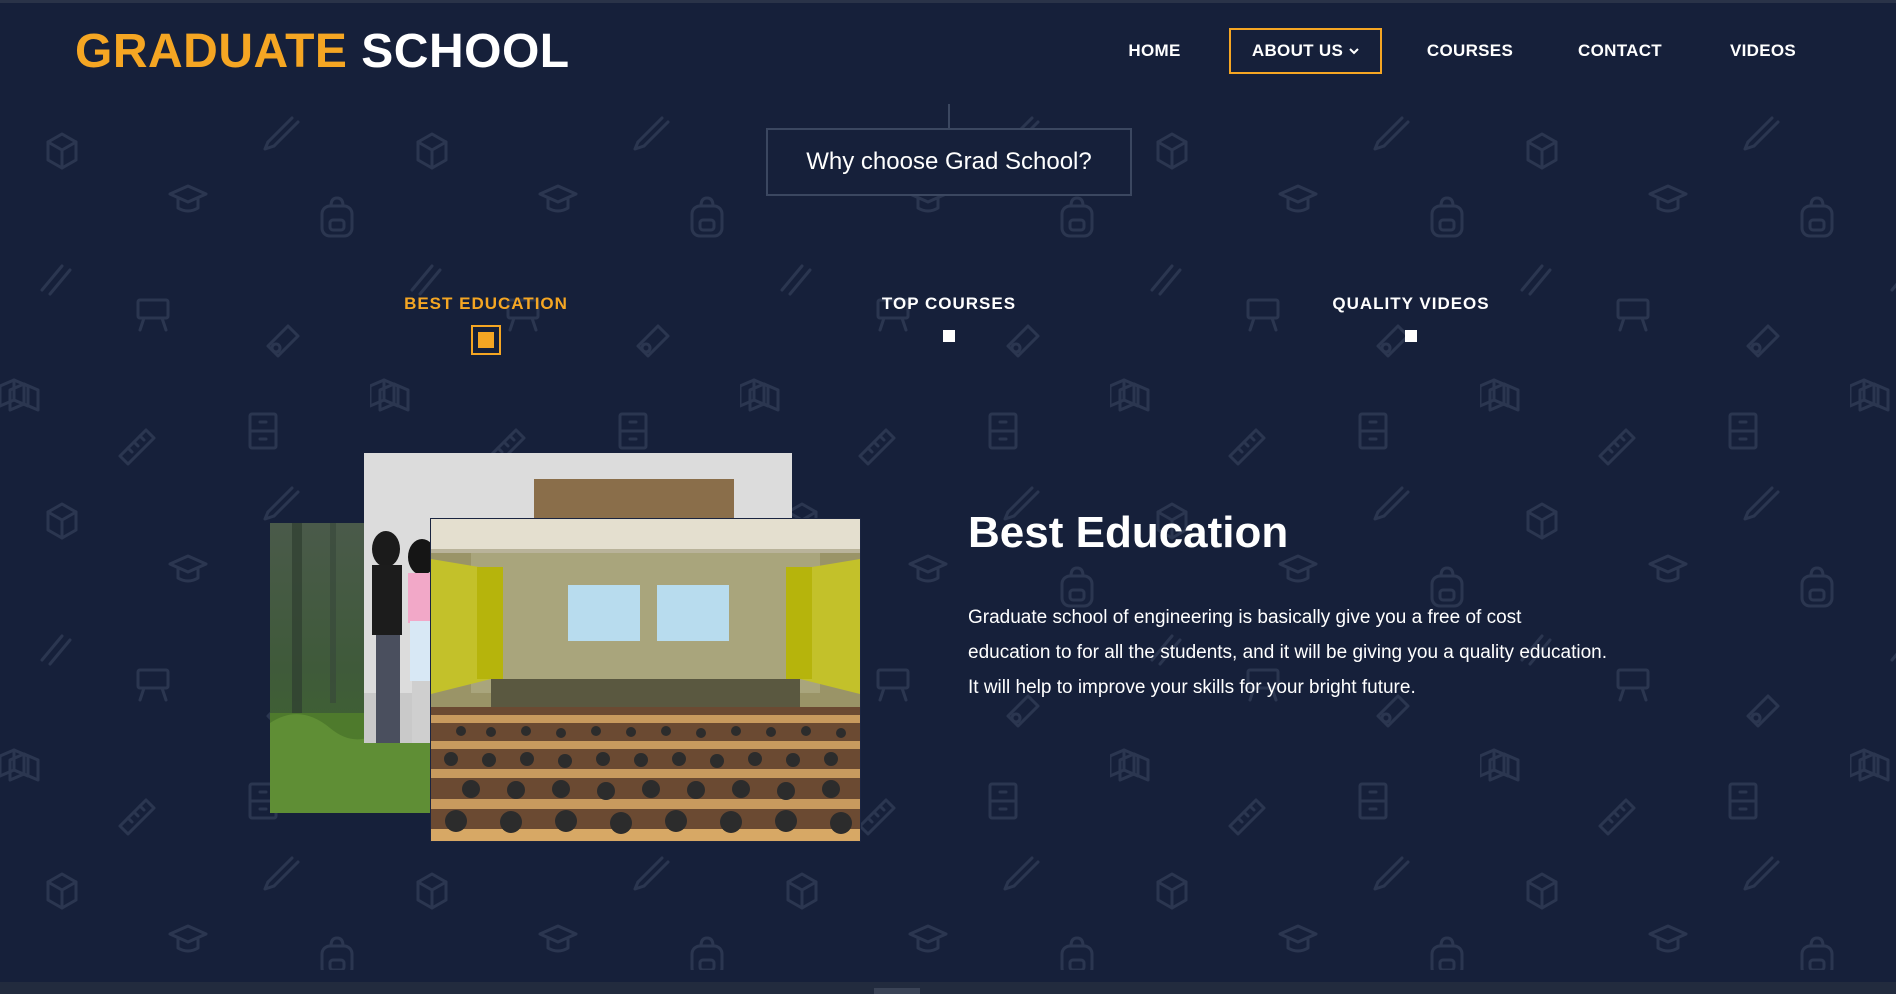 The image size is (1896, 994). I want to click on scrollbar-thumb, so click(897, 991).